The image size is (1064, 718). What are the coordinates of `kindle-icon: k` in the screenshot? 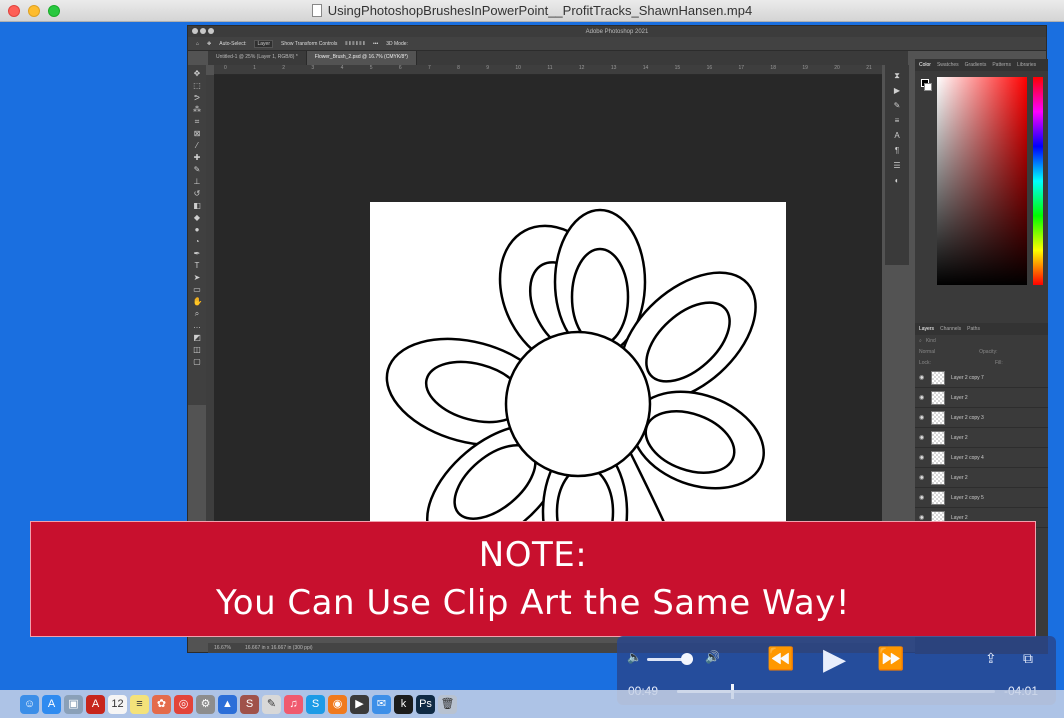 It's located at (403, 704).